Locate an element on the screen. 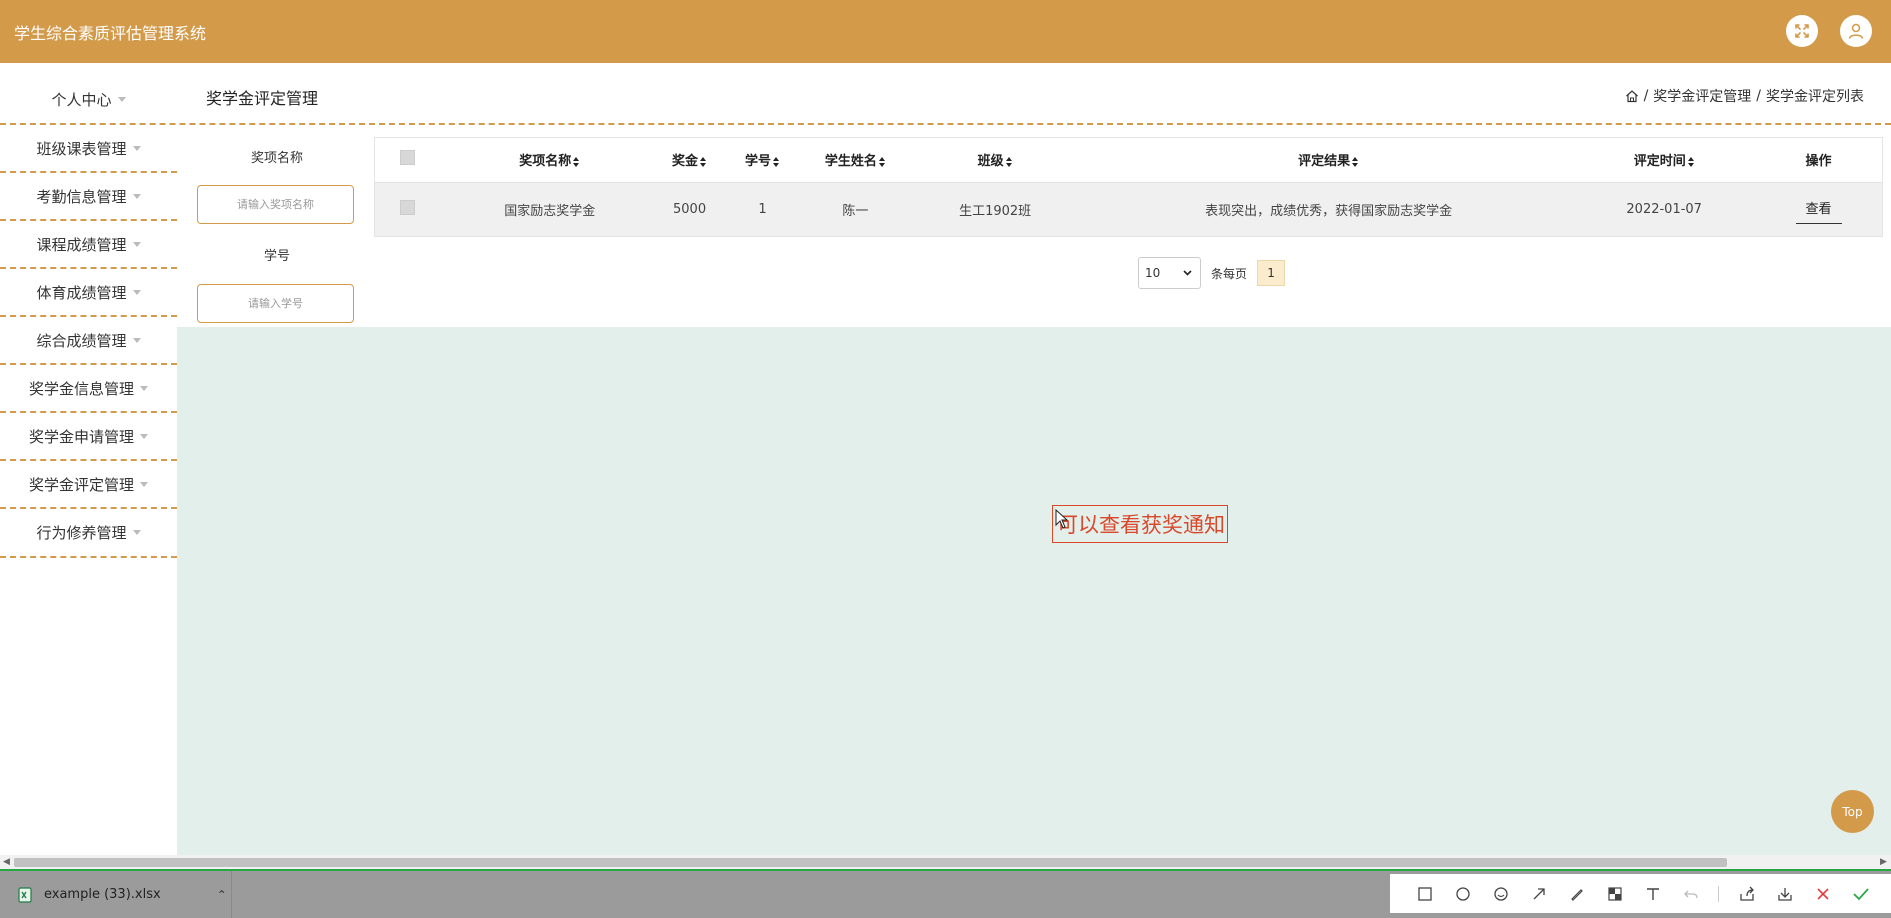  column-header: 评定结果 is located at coordinates (1329, 160).